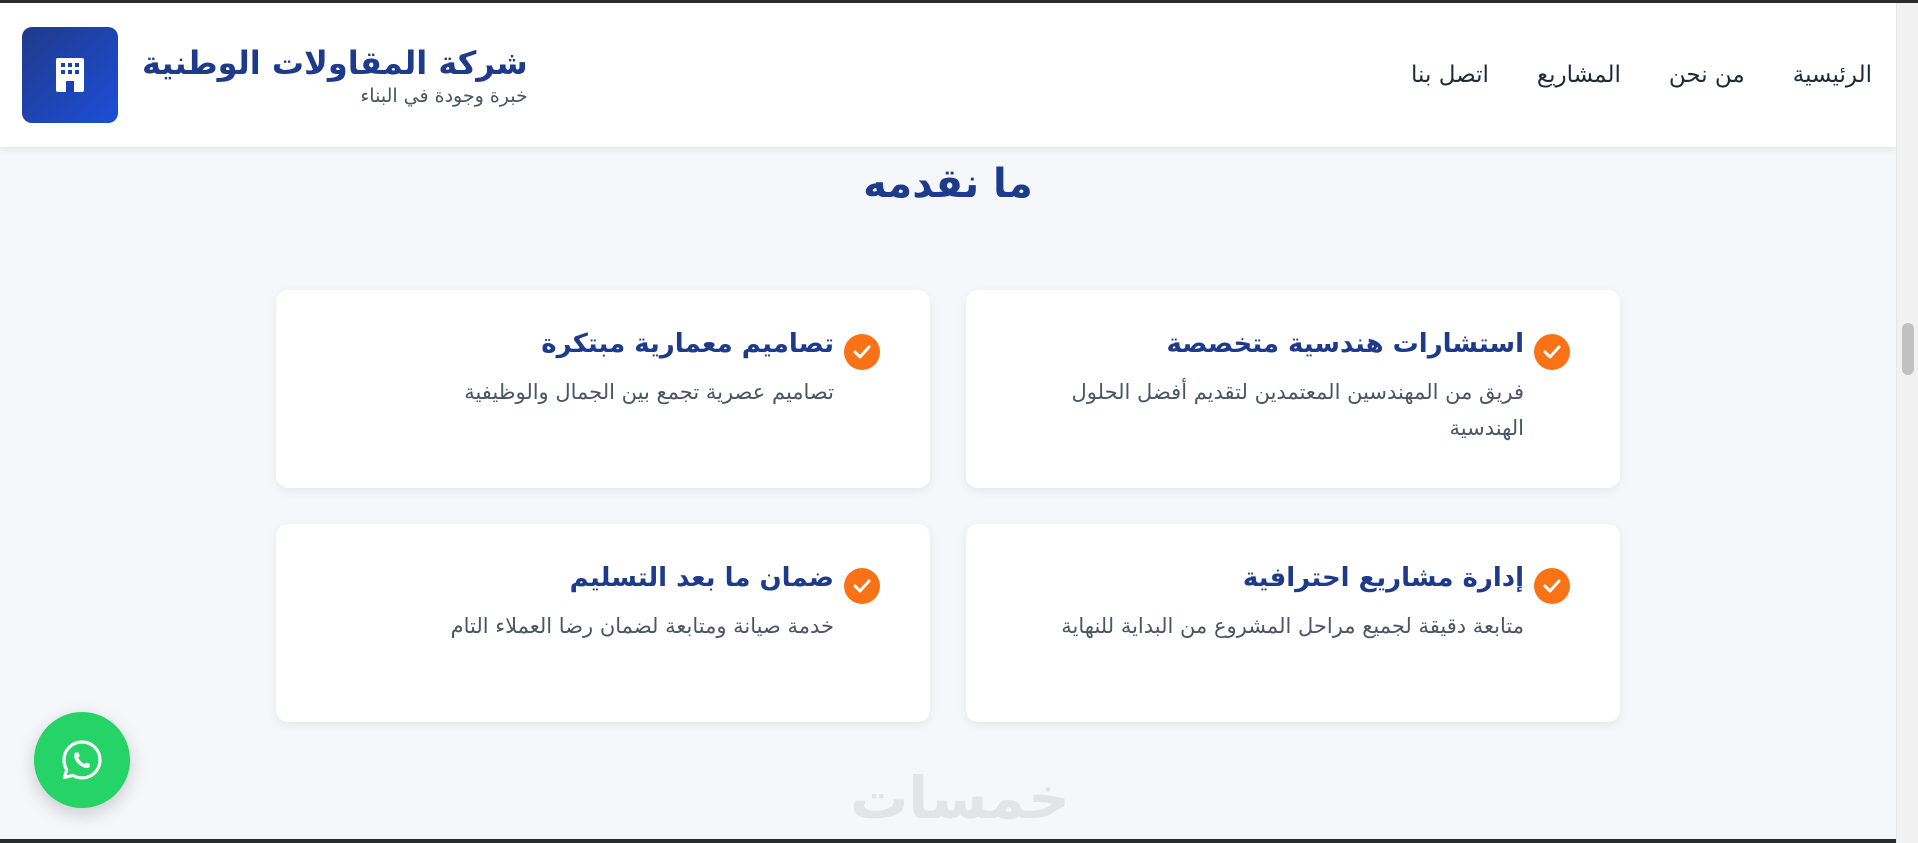 This screenshot has height=843, width=1918. What do you see at coordinates (960, 798) in the screenshot?
I see `watermark: خمسات` at bounding box center [960, 798].